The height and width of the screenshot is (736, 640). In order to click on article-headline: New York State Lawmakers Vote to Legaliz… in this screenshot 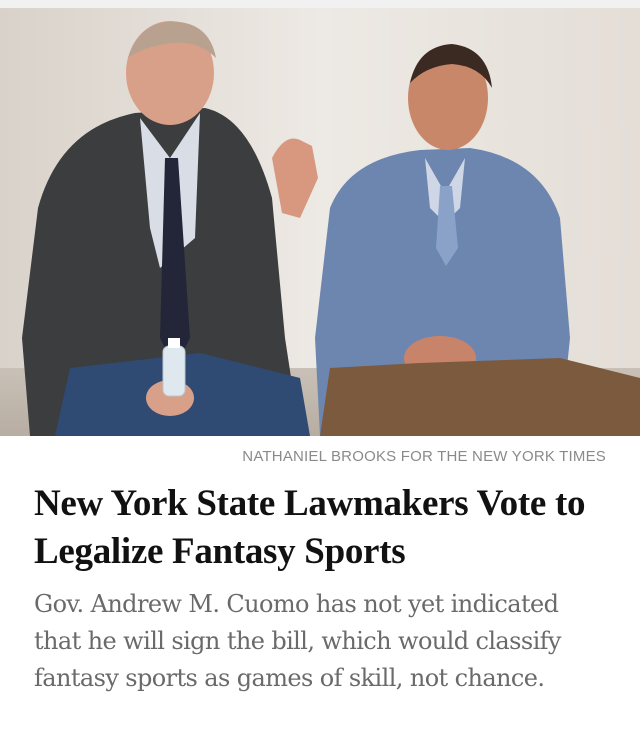, I will do `click(324, 528)`.